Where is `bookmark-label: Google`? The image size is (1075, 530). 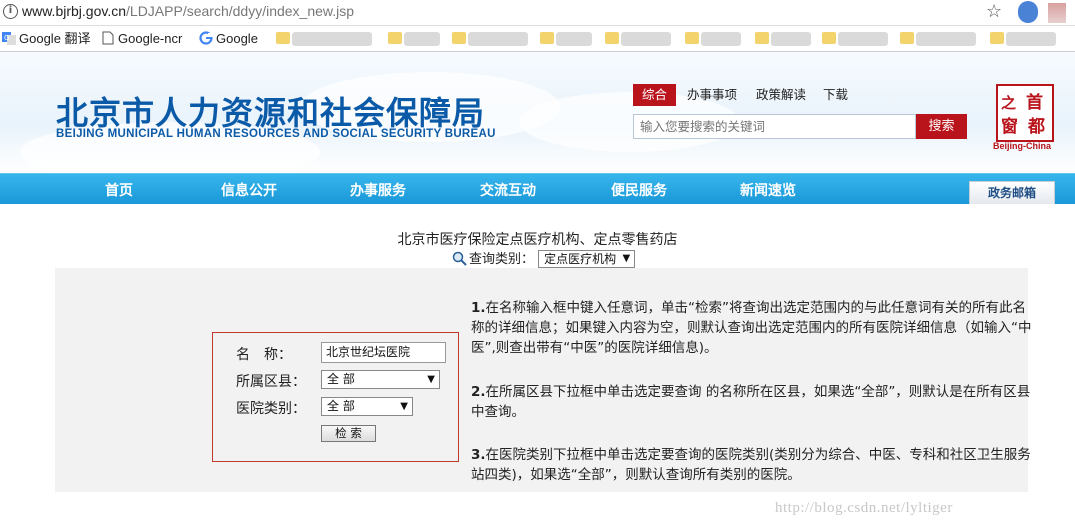
bookmark-label: Google is located at coordinates (237, 38).